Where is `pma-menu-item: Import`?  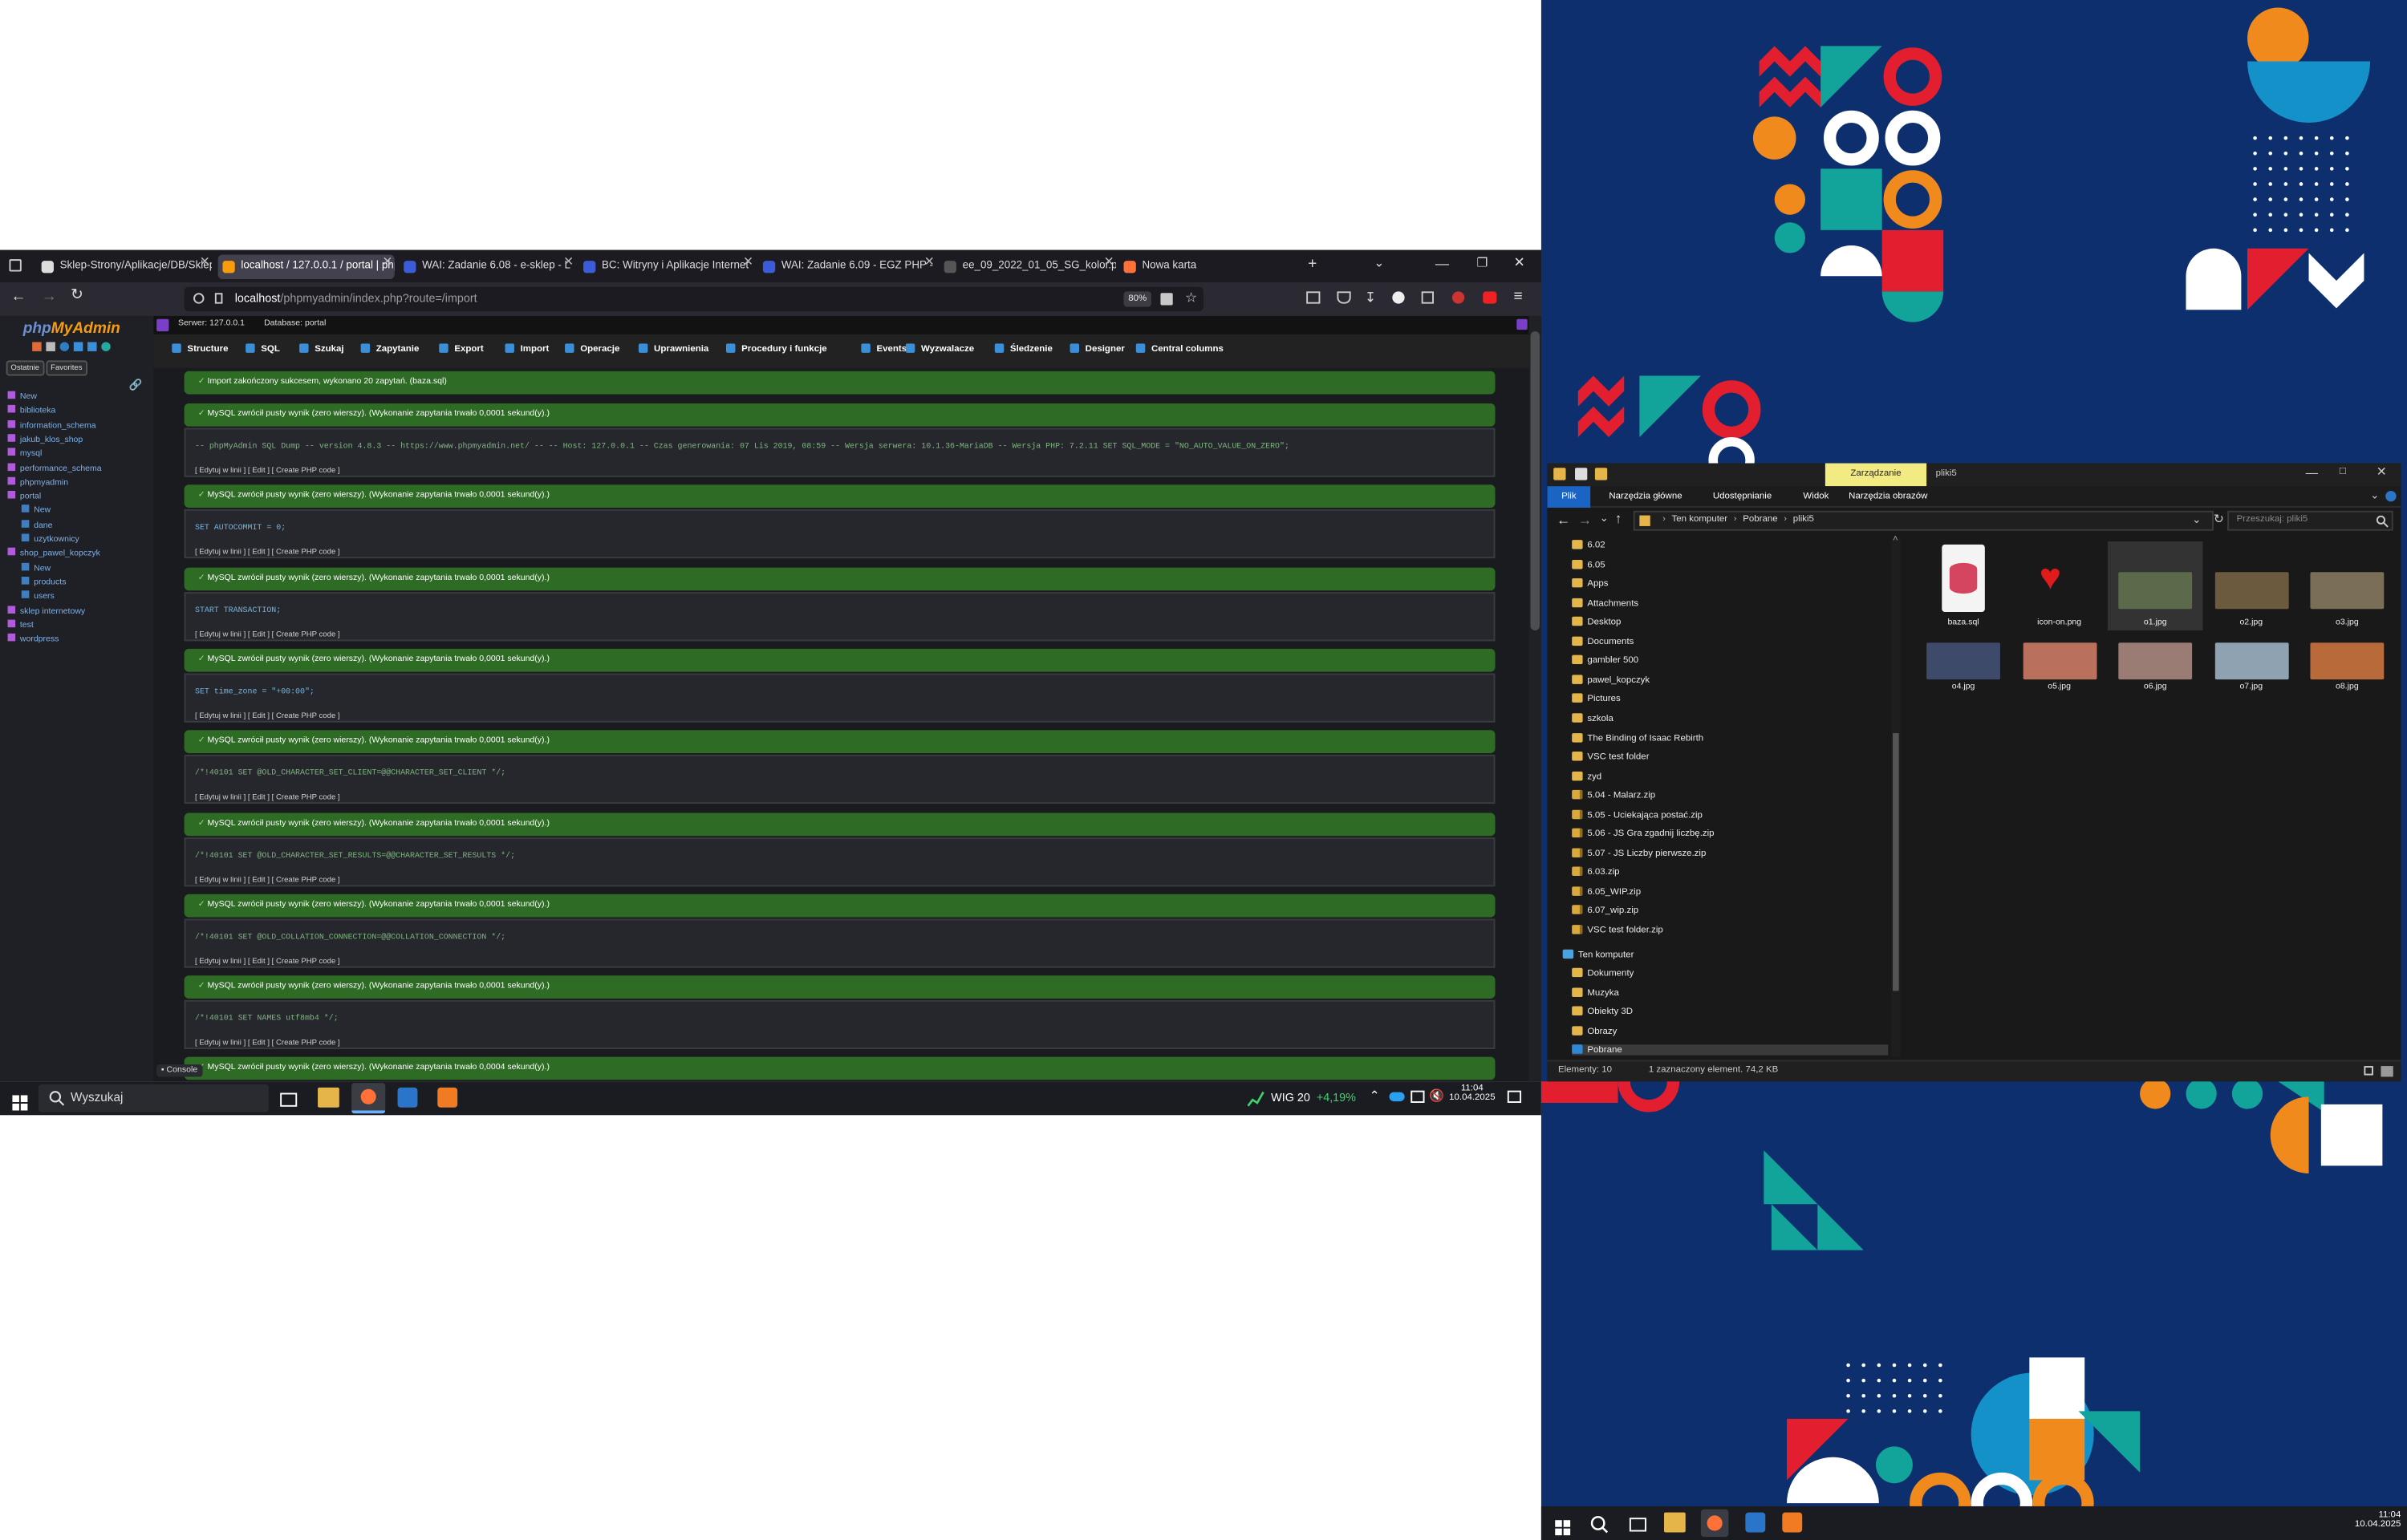
pma-menu-item: Import is located at coordinates (527, 349).